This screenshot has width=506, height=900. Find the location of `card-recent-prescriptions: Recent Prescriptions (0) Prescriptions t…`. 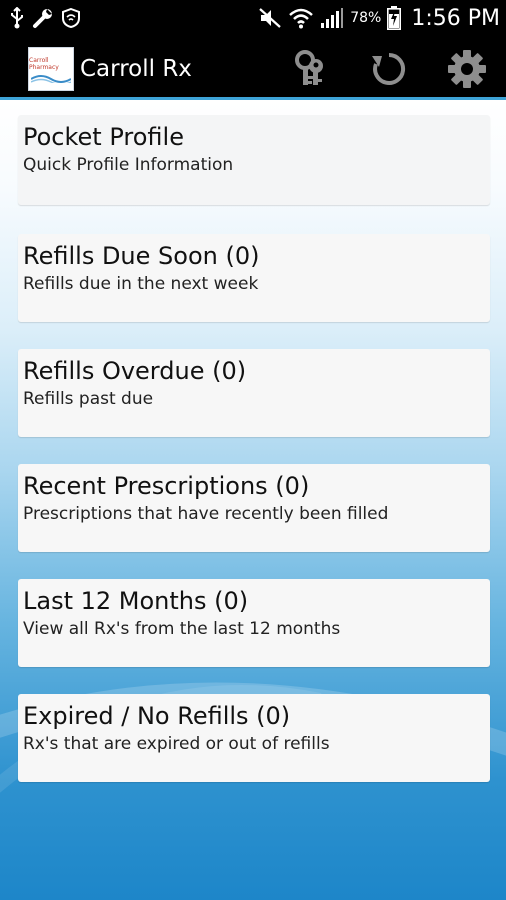

card-recent-prescriptions: Recent Prescriptions (0) Prescriptions t… is located at coordinates (254, 508).